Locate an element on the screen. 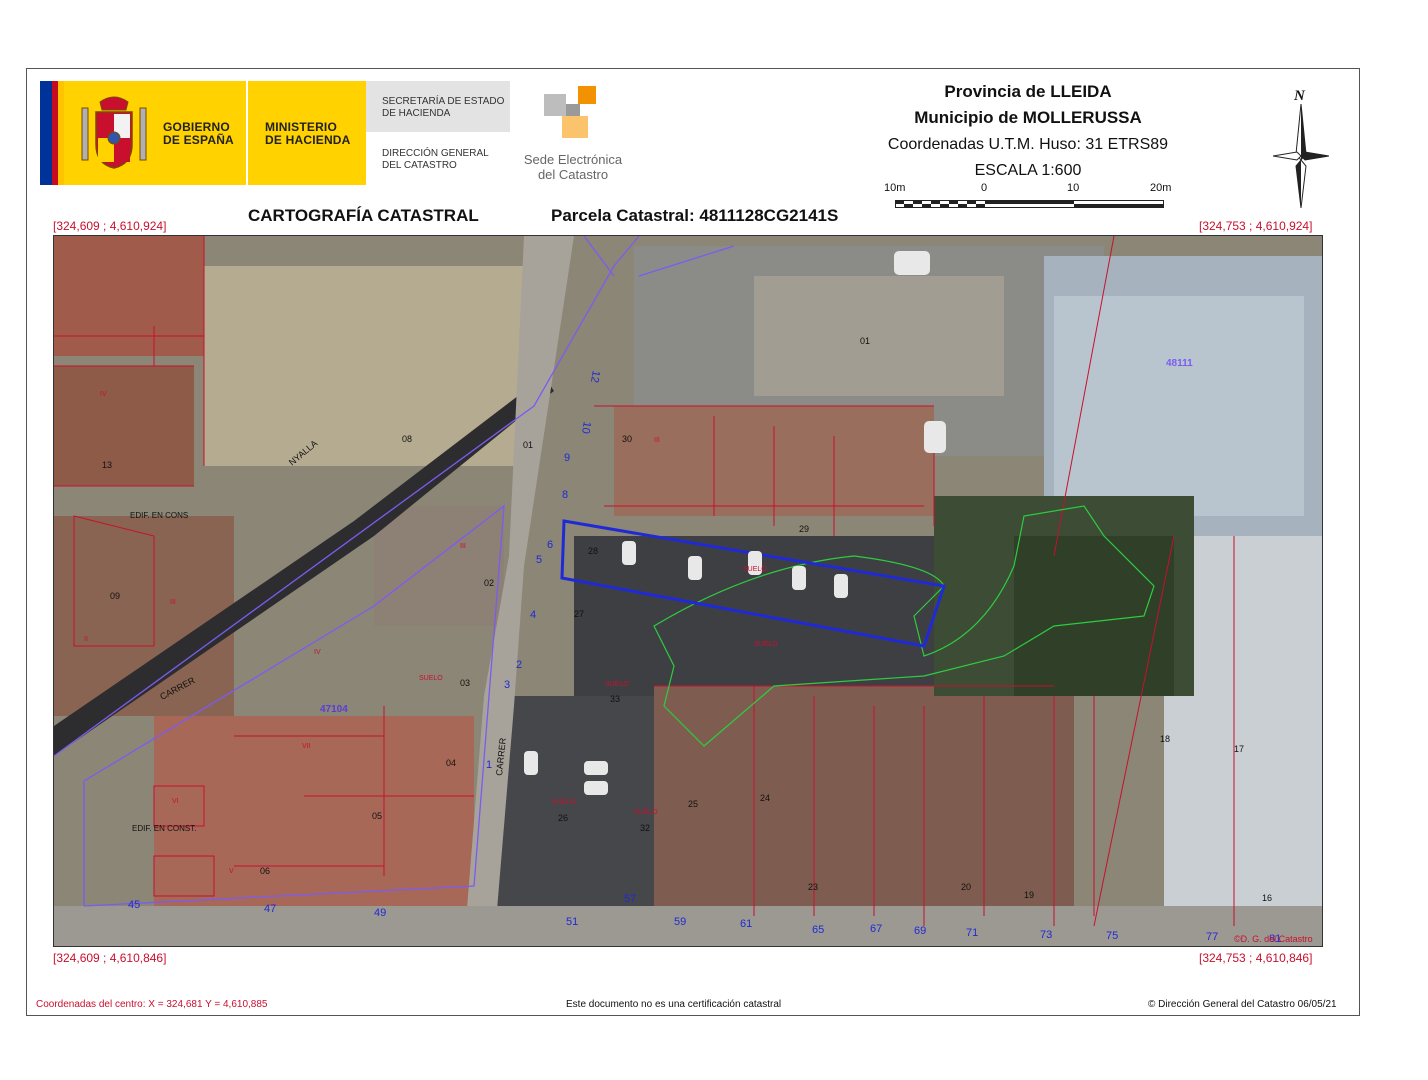 The width and height of the screenshot is (1428, 1080). side-number: 1 is located at coordinates (489, 765).